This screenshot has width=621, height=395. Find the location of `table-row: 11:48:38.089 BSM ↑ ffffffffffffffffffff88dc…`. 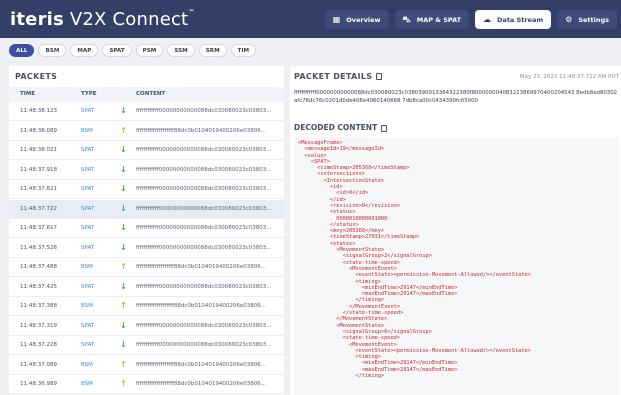

table-row: 11:48:38.089 BSM ↑ ffffffffffffffffffff88dc… is located at coordinates (146, 131).